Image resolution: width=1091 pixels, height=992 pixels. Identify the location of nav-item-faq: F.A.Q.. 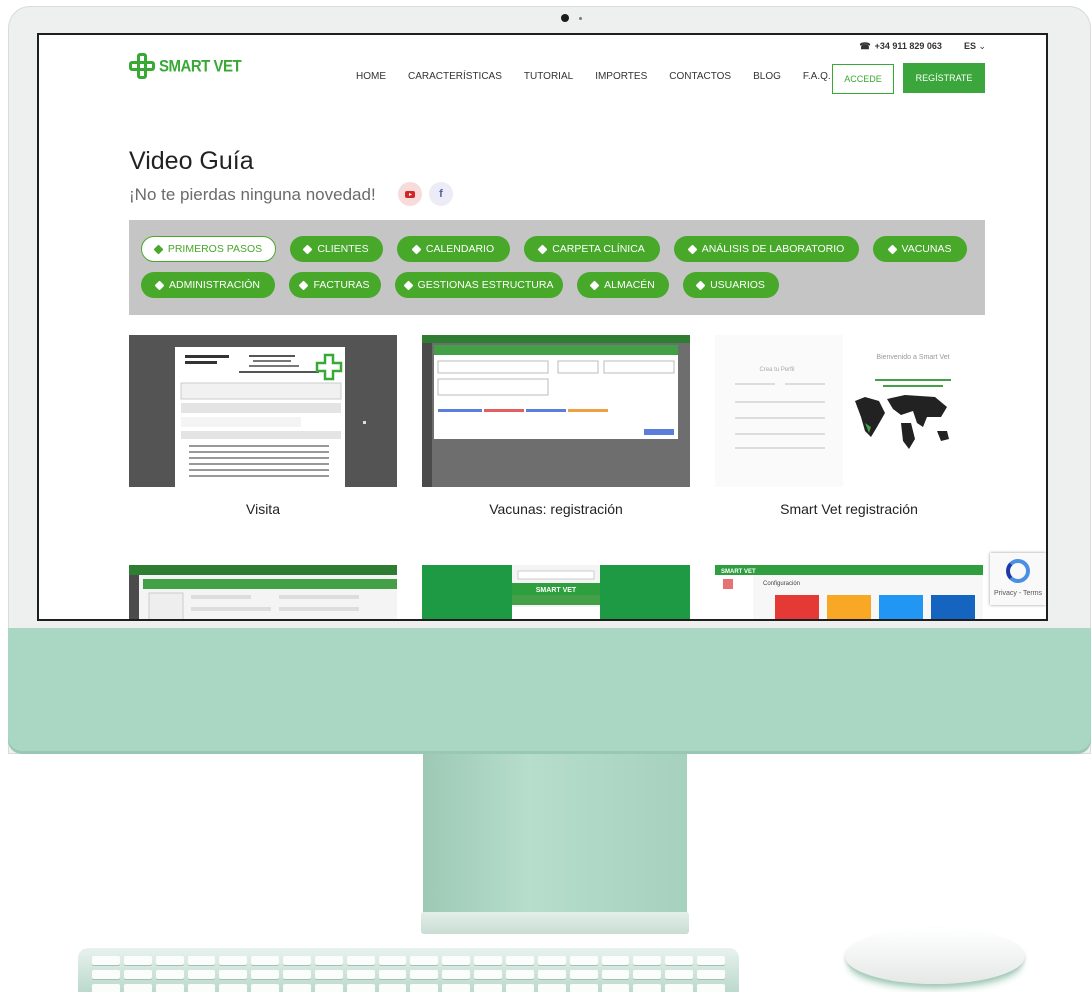
(817, 76).